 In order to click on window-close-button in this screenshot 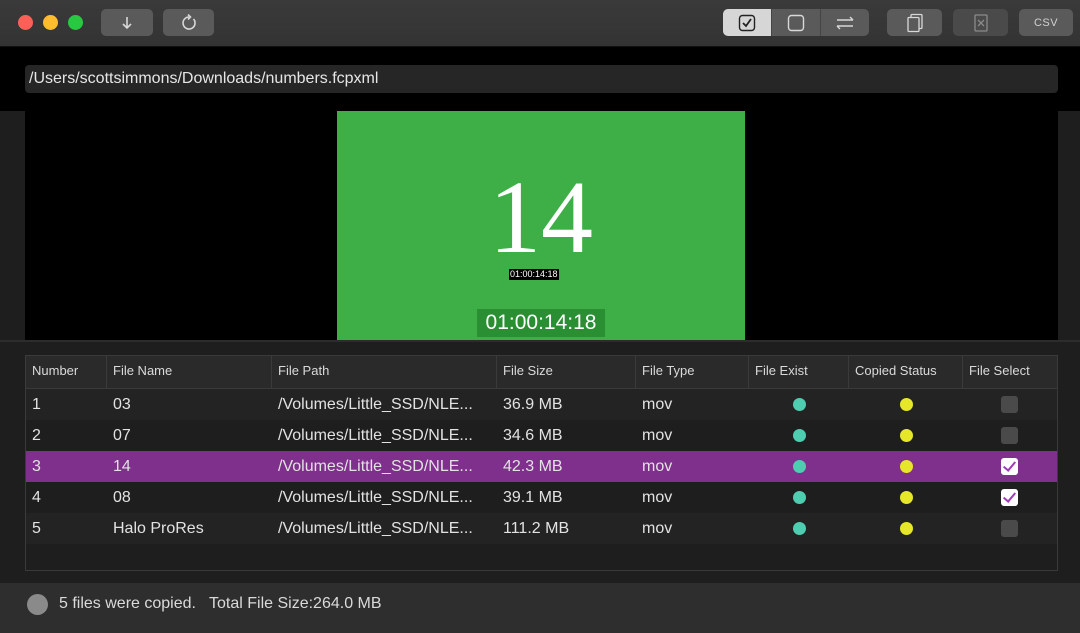, I will do `click(25, 22)`.